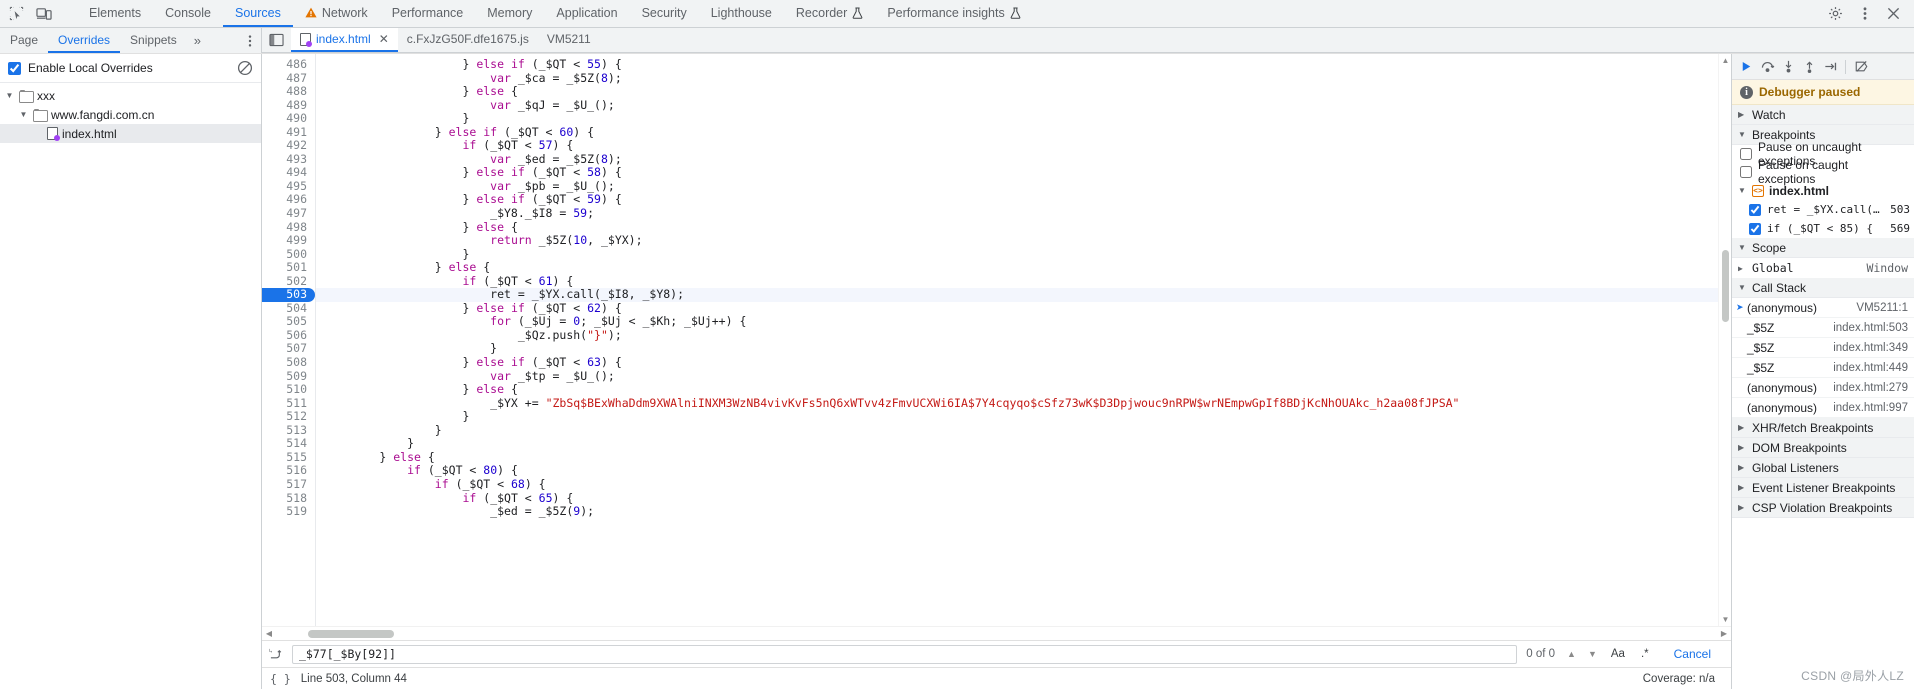  Describe the element at coordinates (351, 633) in the screenshot. I see `horizontal-scroll-thumb` at that location.